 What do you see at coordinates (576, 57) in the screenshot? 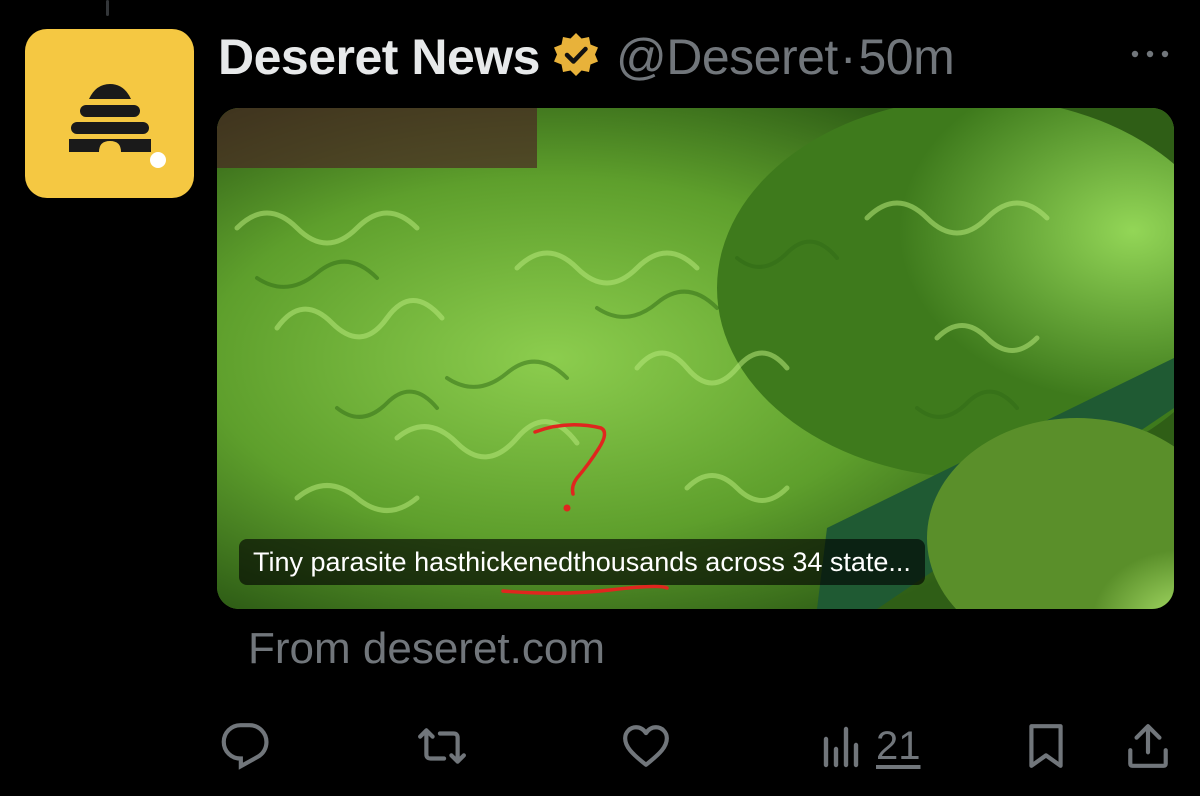
I see `verified-badge-icon` at bounding box center [576, 57].